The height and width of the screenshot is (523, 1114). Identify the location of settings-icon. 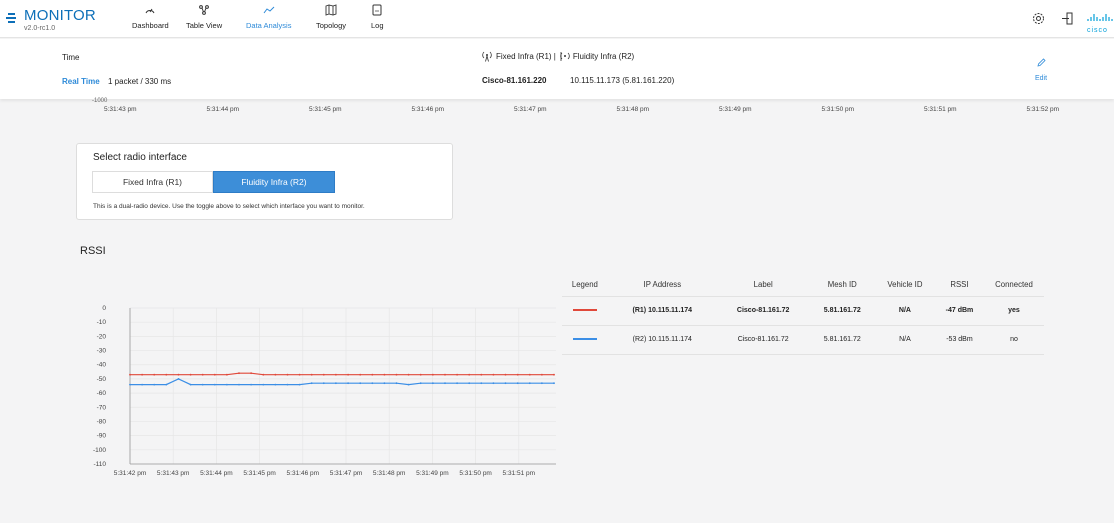
(1038, 21).